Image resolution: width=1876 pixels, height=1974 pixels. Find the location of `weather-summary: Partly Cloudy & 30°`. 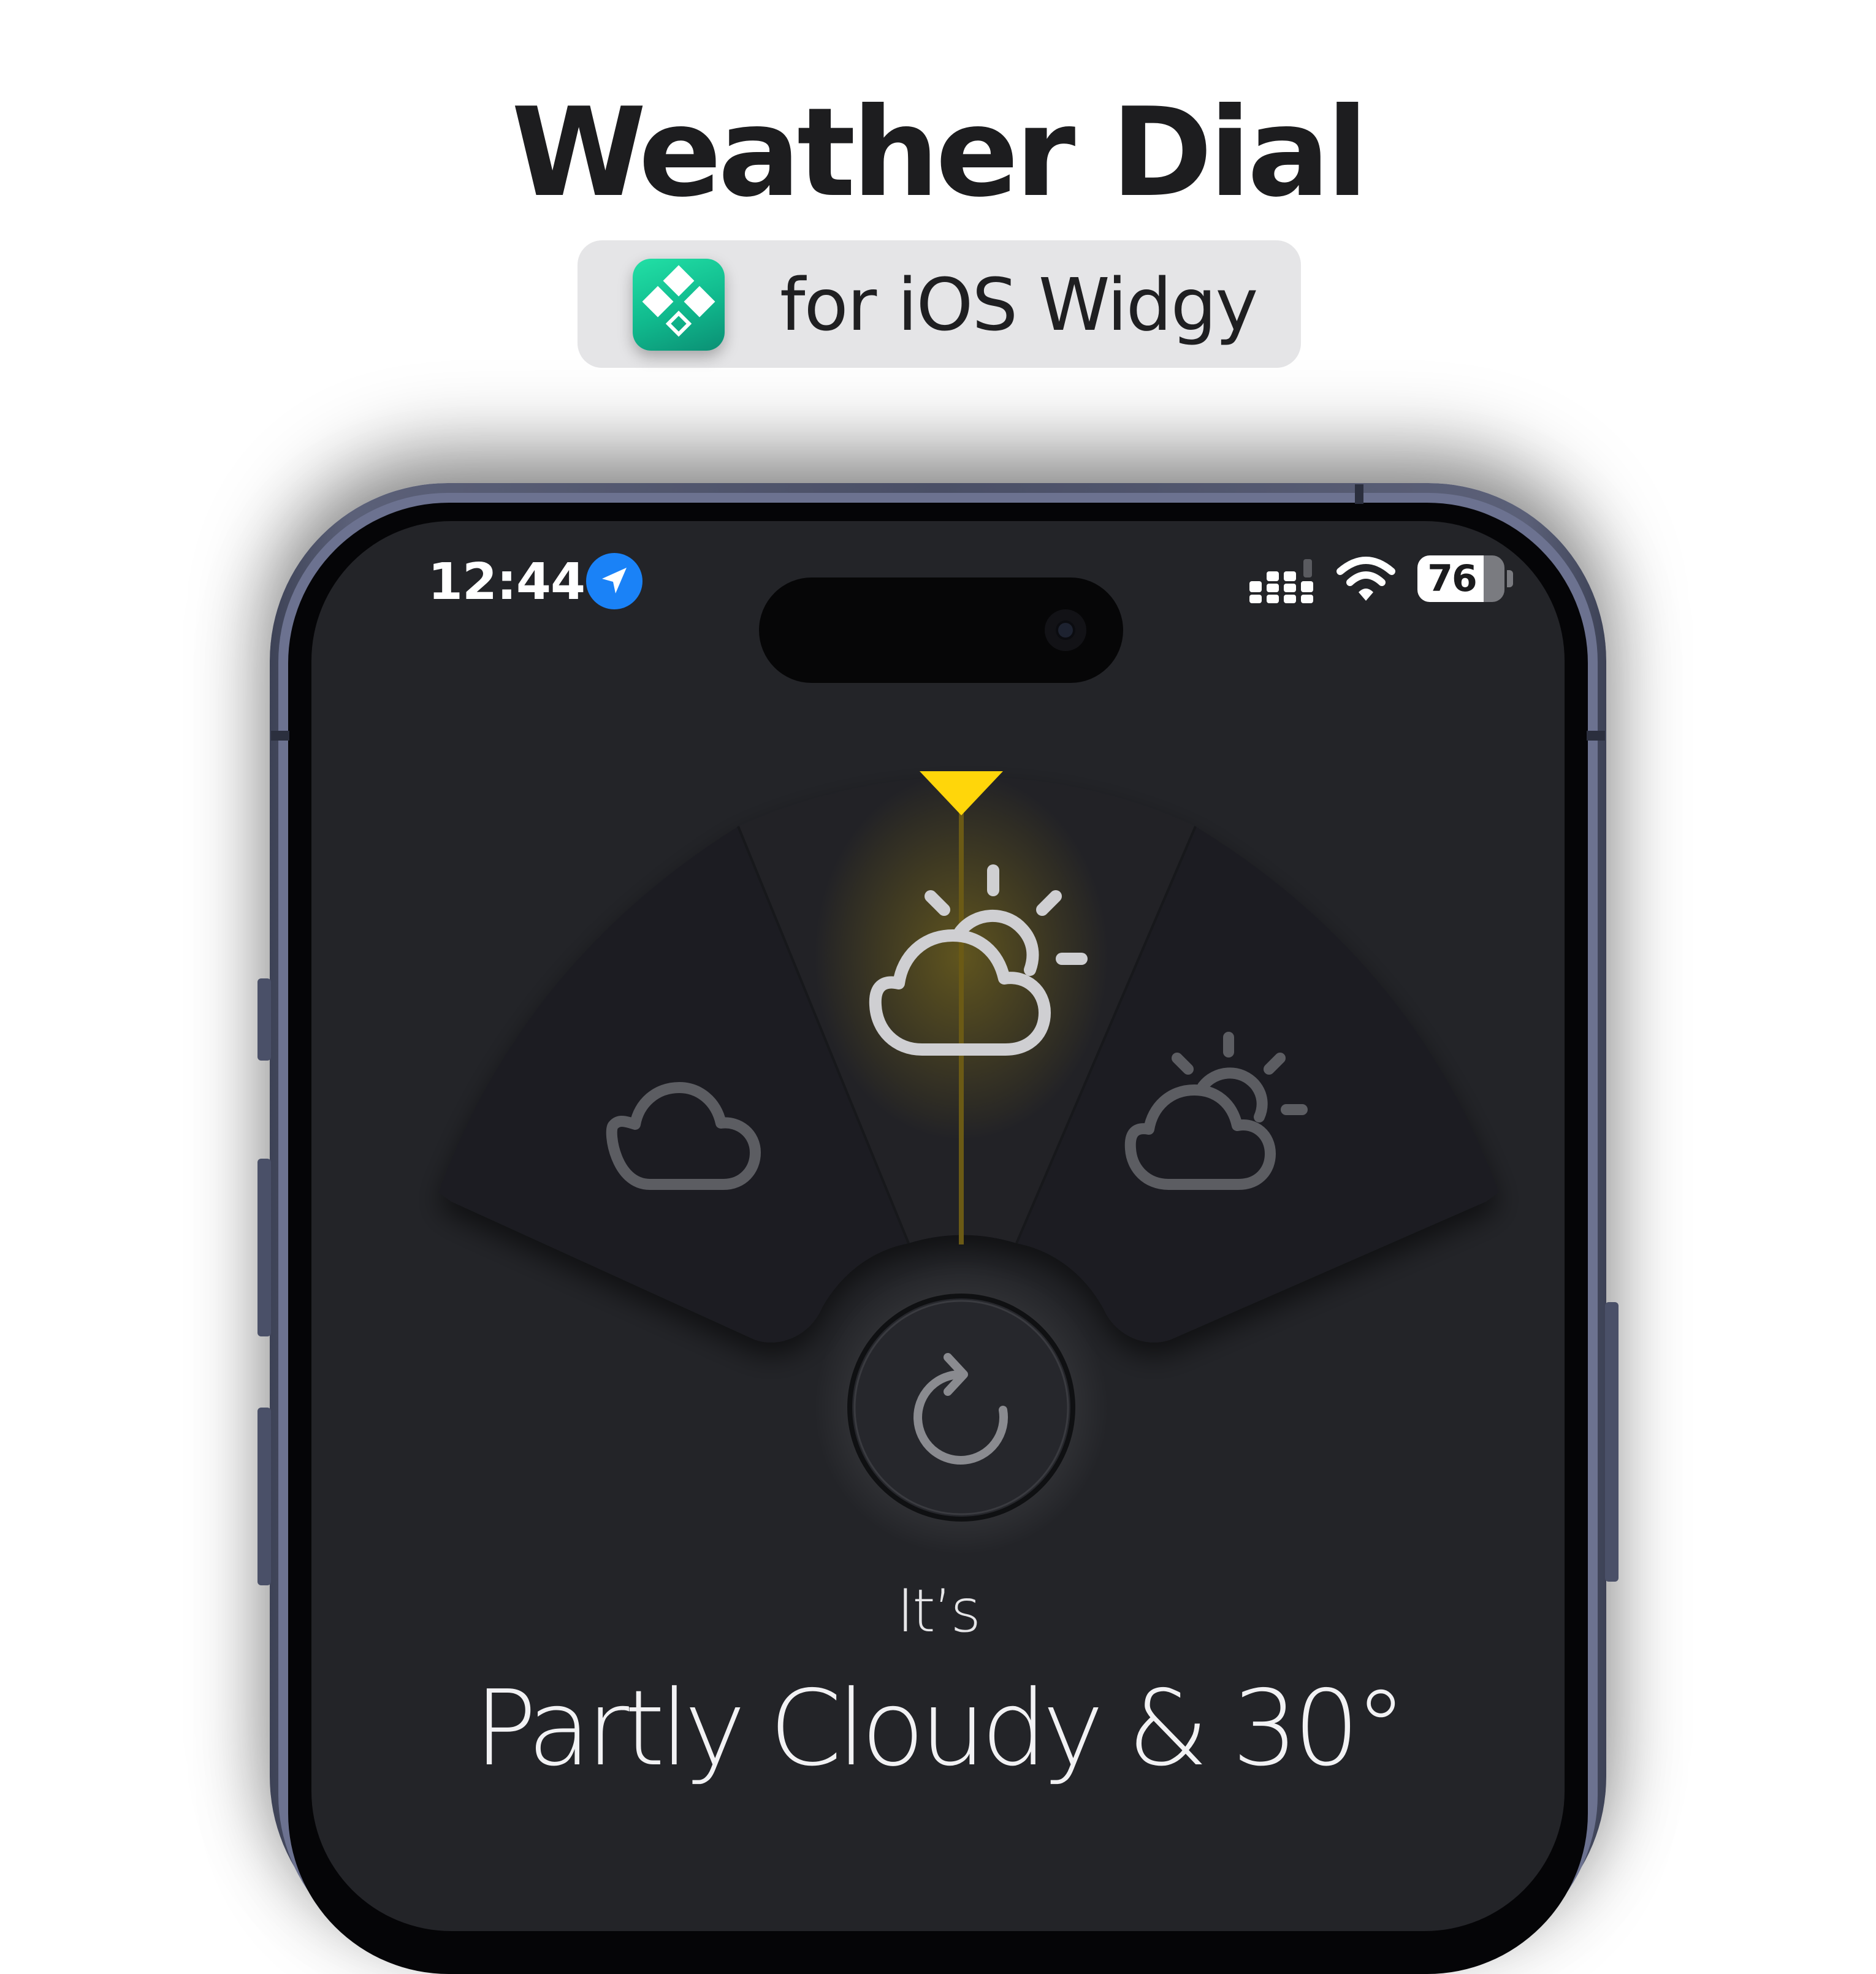

weather-summary: Partly Cloudy & 30° is located at coordinates (941, 1728).